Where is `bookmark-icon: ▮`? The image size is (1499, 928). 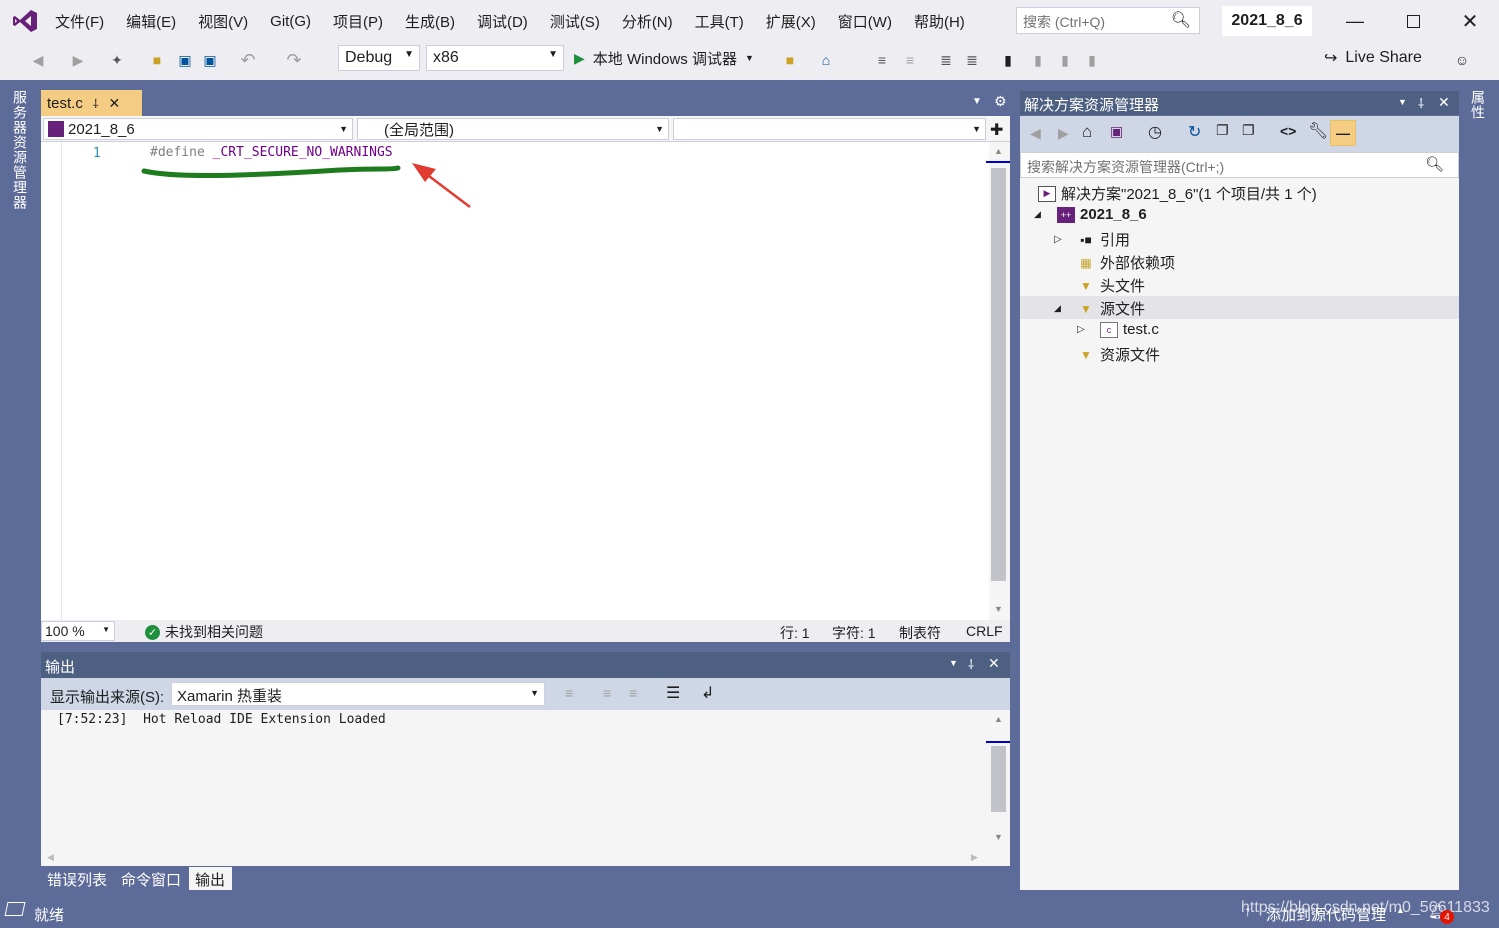
bookmark-icon: ▮ is located at coordinates (1008, 60).